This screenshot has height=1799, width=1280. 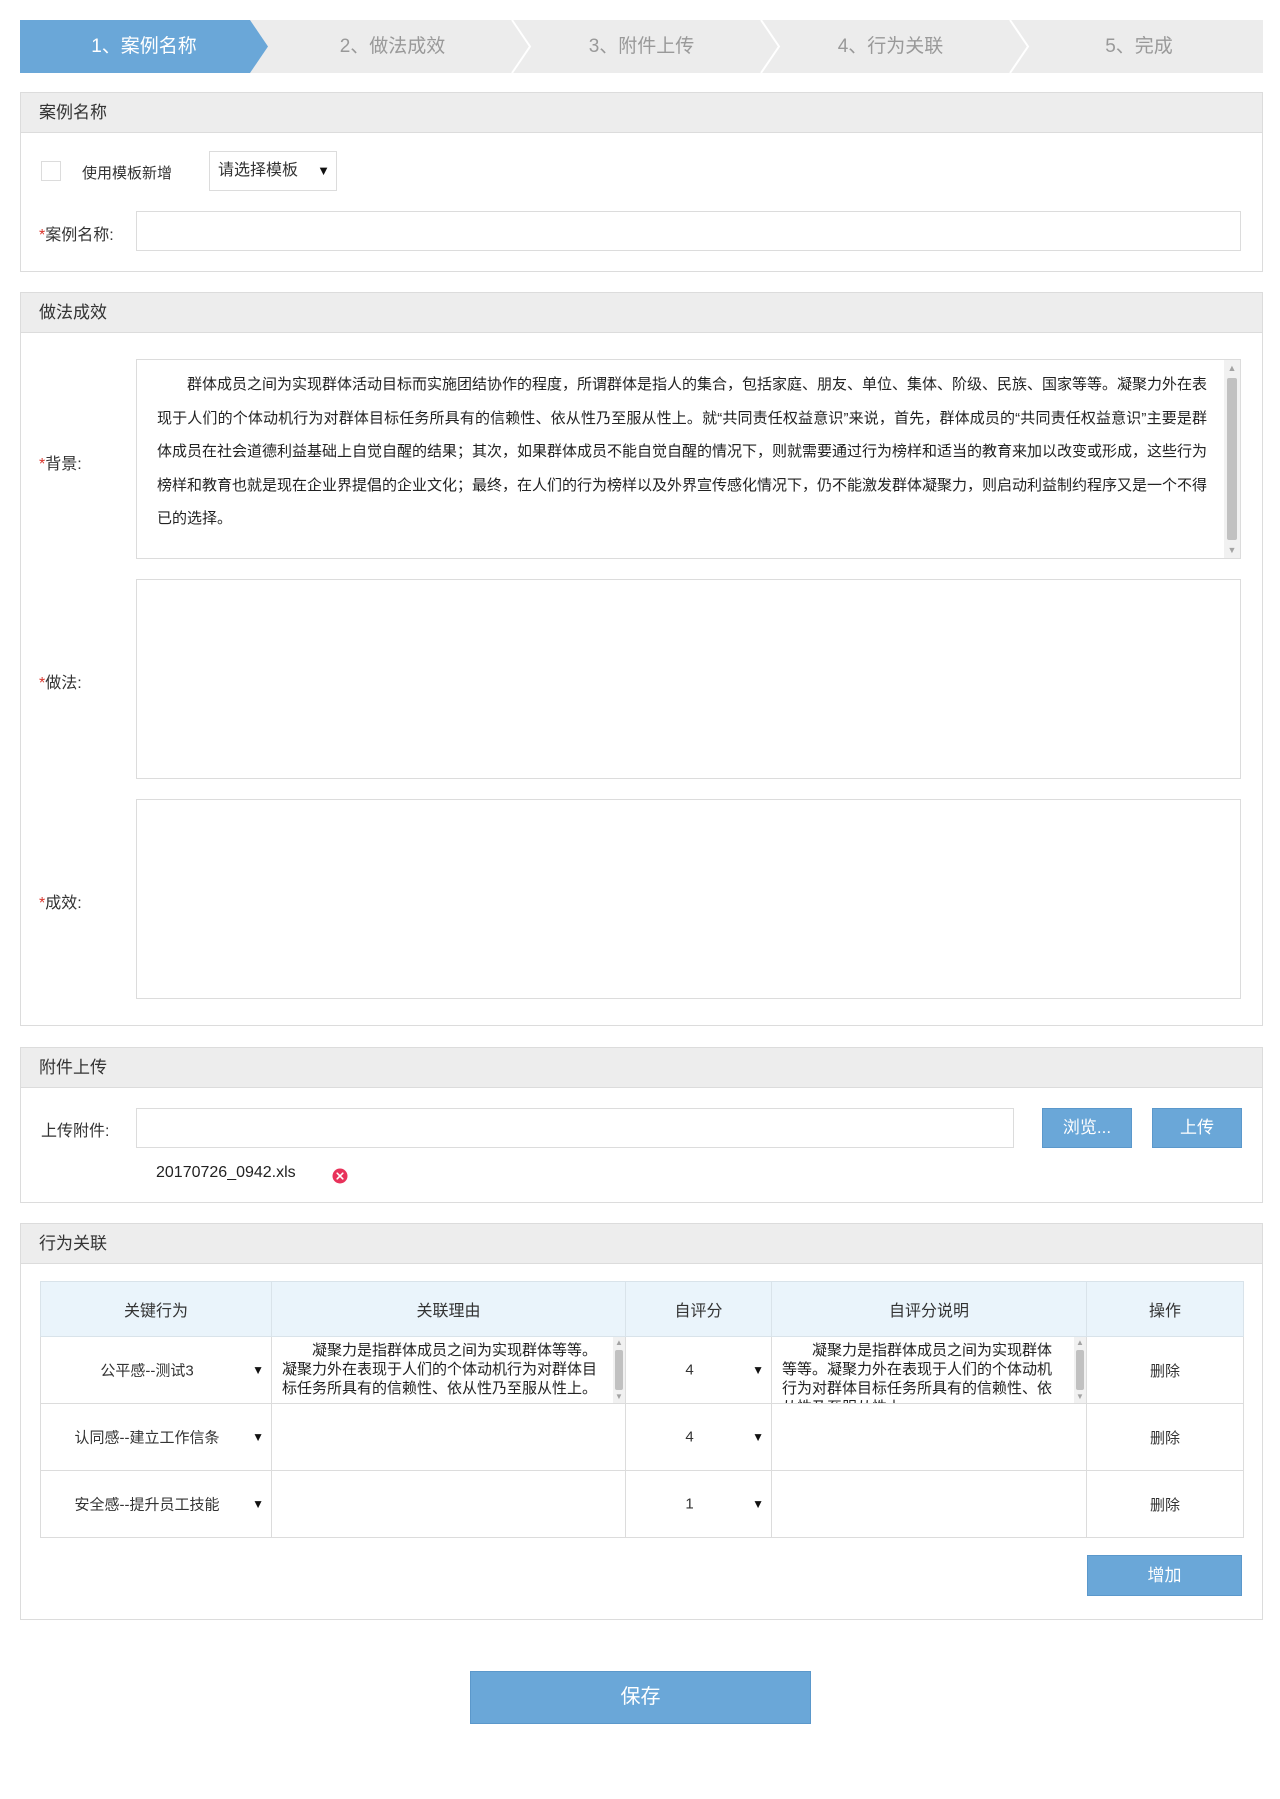 I want to click on column-header: 自评分说明, so click(x=929, y=1309).